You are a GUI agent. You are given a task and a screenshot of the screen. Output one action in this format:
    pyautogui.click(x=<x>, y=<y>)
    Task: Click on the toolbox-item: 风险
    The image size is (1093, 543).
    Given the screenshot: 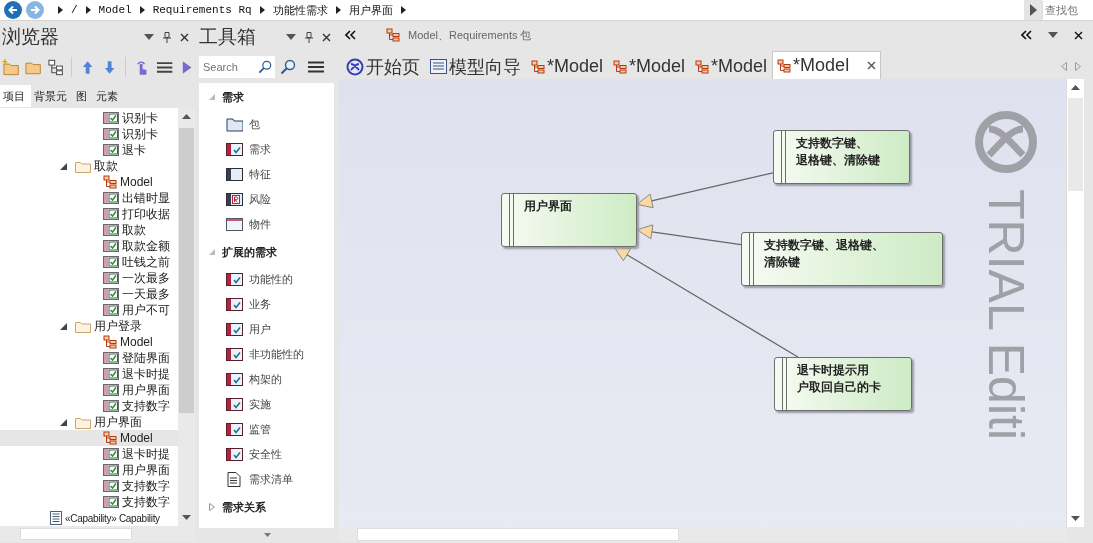 What is the action you would take?
    pyautogui.click(x=266, y=199)
    